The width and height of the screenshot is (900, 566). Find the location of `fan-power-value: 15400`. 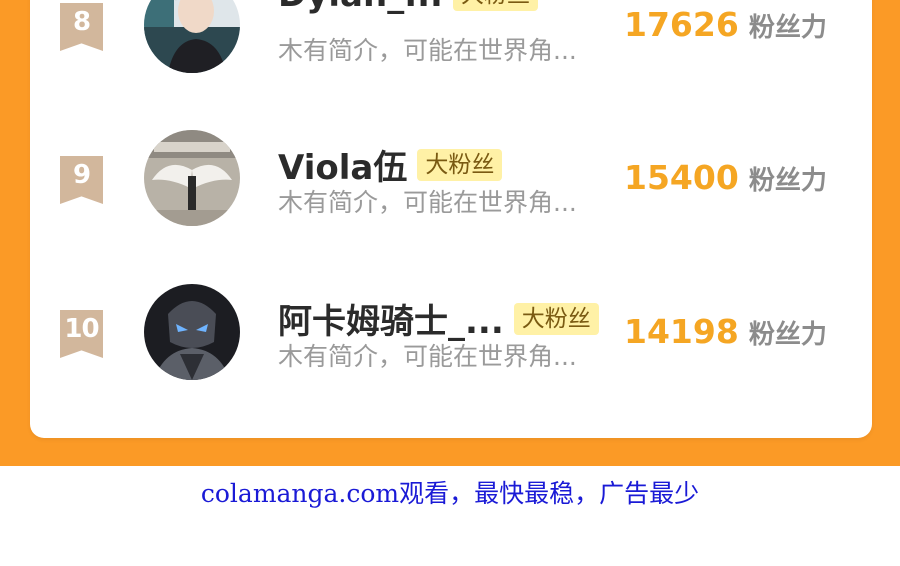

fan-power-value: 15400 is located at coordinates (681, 177).